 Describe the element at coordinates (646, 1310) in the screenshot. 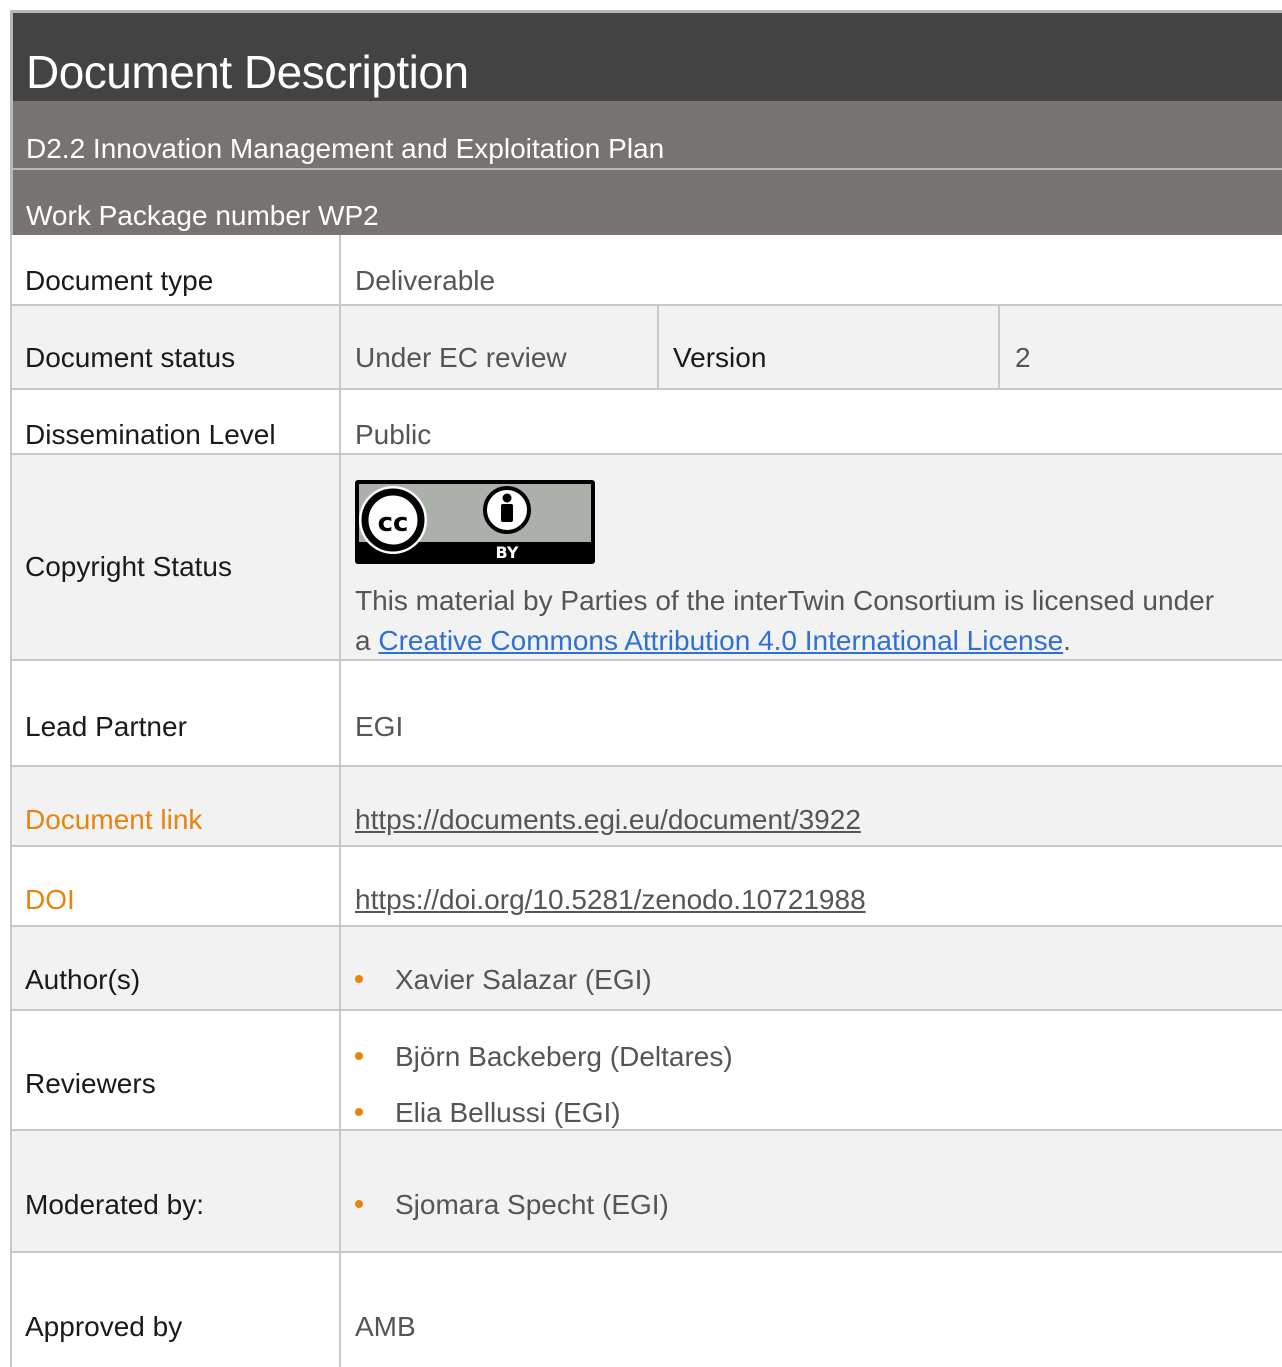

I see `row-approved-by: Approved by AMB` at that location.